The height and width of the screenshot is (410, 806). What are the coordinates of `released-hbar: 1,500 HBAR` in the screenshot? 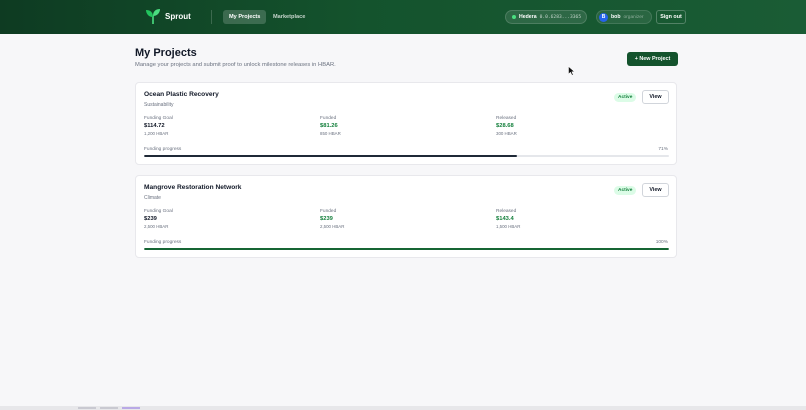 It's located at (508, 226).